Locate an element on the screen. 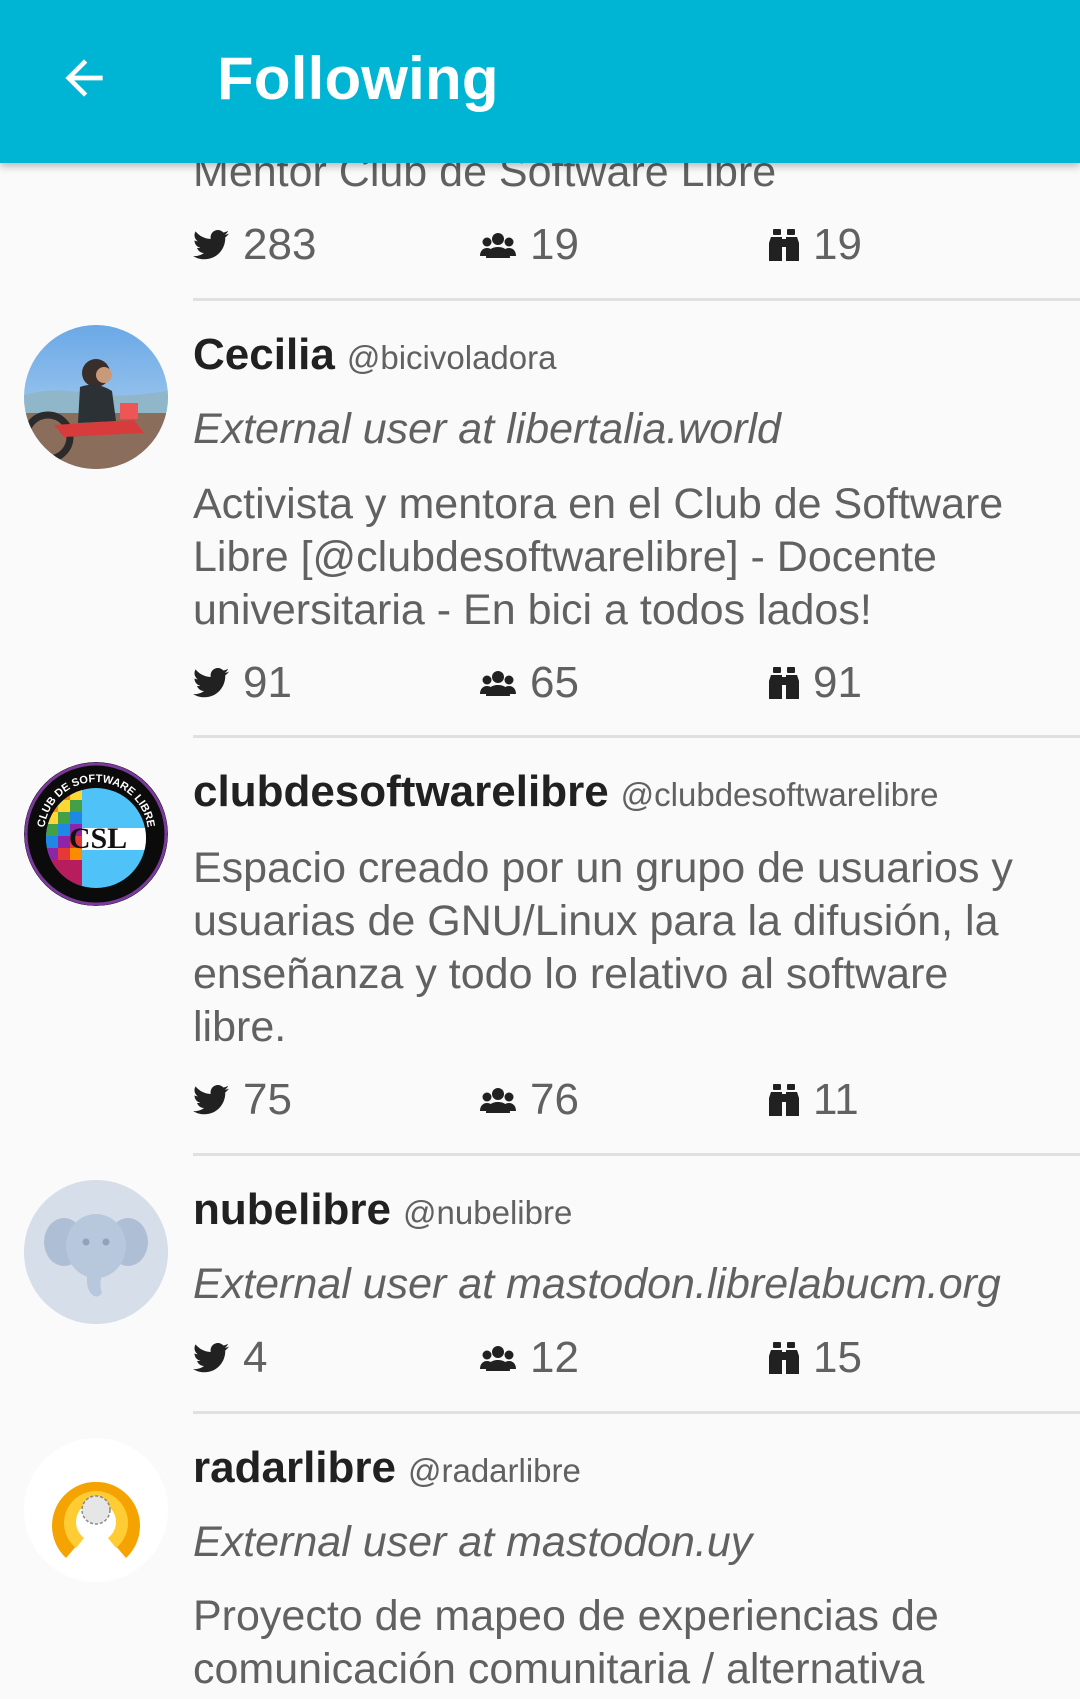 The height and width of the screenshot is (1699, 1080). followers-count: 15 is located at coordinates (815, 1358).